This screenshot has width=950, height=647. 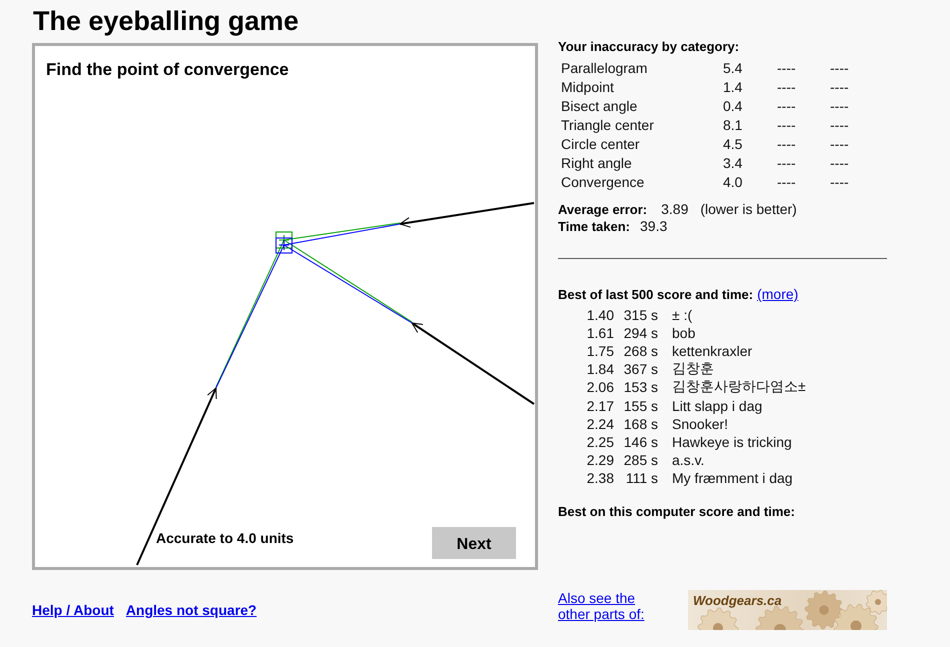 What do you see at coordinates (684, 333) in the screenshot?
I see `player-name: bob` at bounding box center [684, 333].